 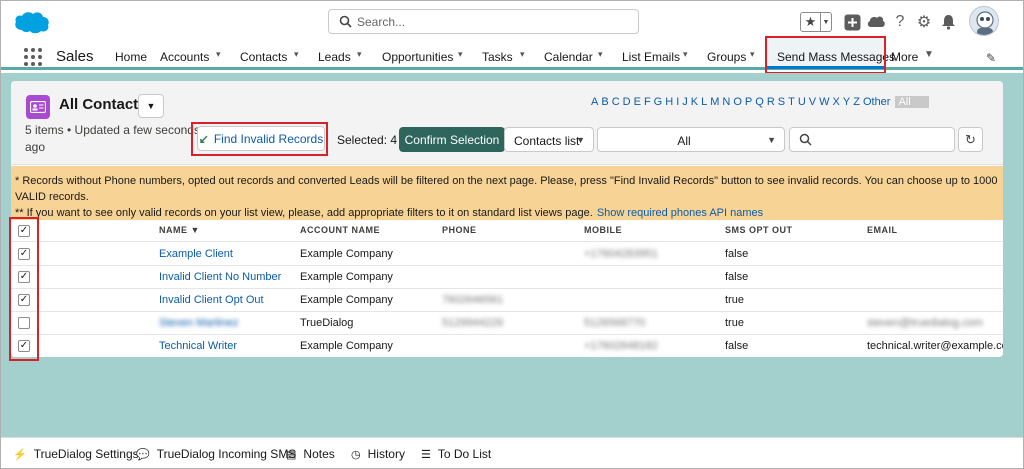 I want to click on list-view-picker: ▼, so click(x=151, y=106).